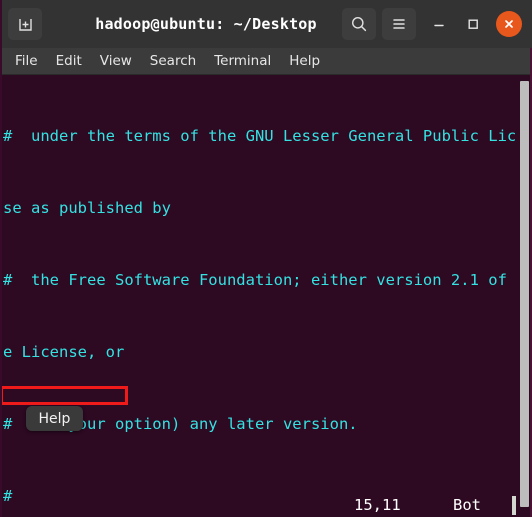 This screenshot has height=517, width=532. Describe the element at coordinates (116, 61) in the screenshot. I see `menu-item-view: View` at that location.